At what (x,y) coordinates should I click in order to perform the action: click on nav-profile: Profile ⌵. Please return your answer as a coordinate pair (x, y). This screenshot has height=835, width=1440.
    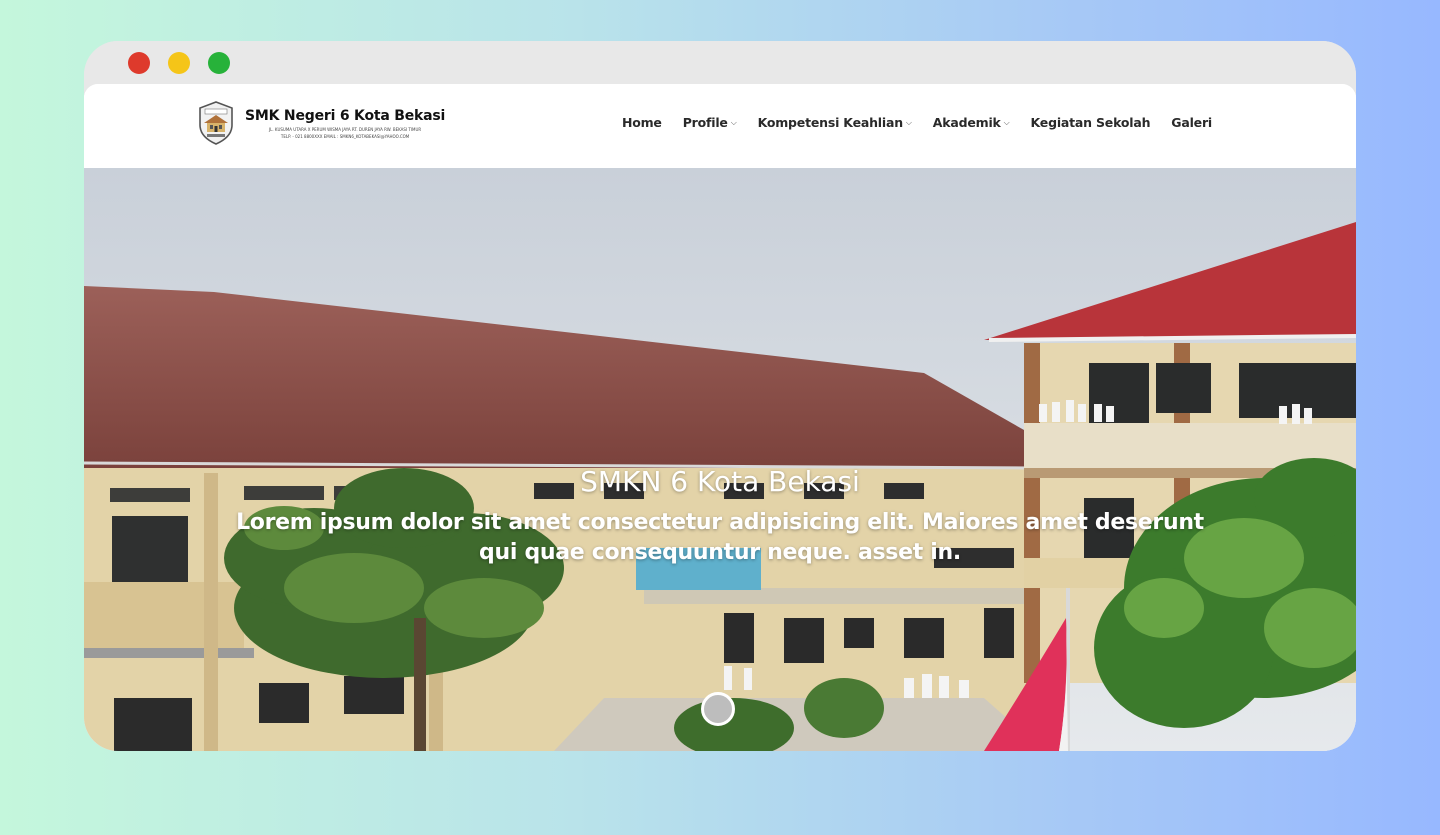
    Looking at the image, I should click on (710, 122).